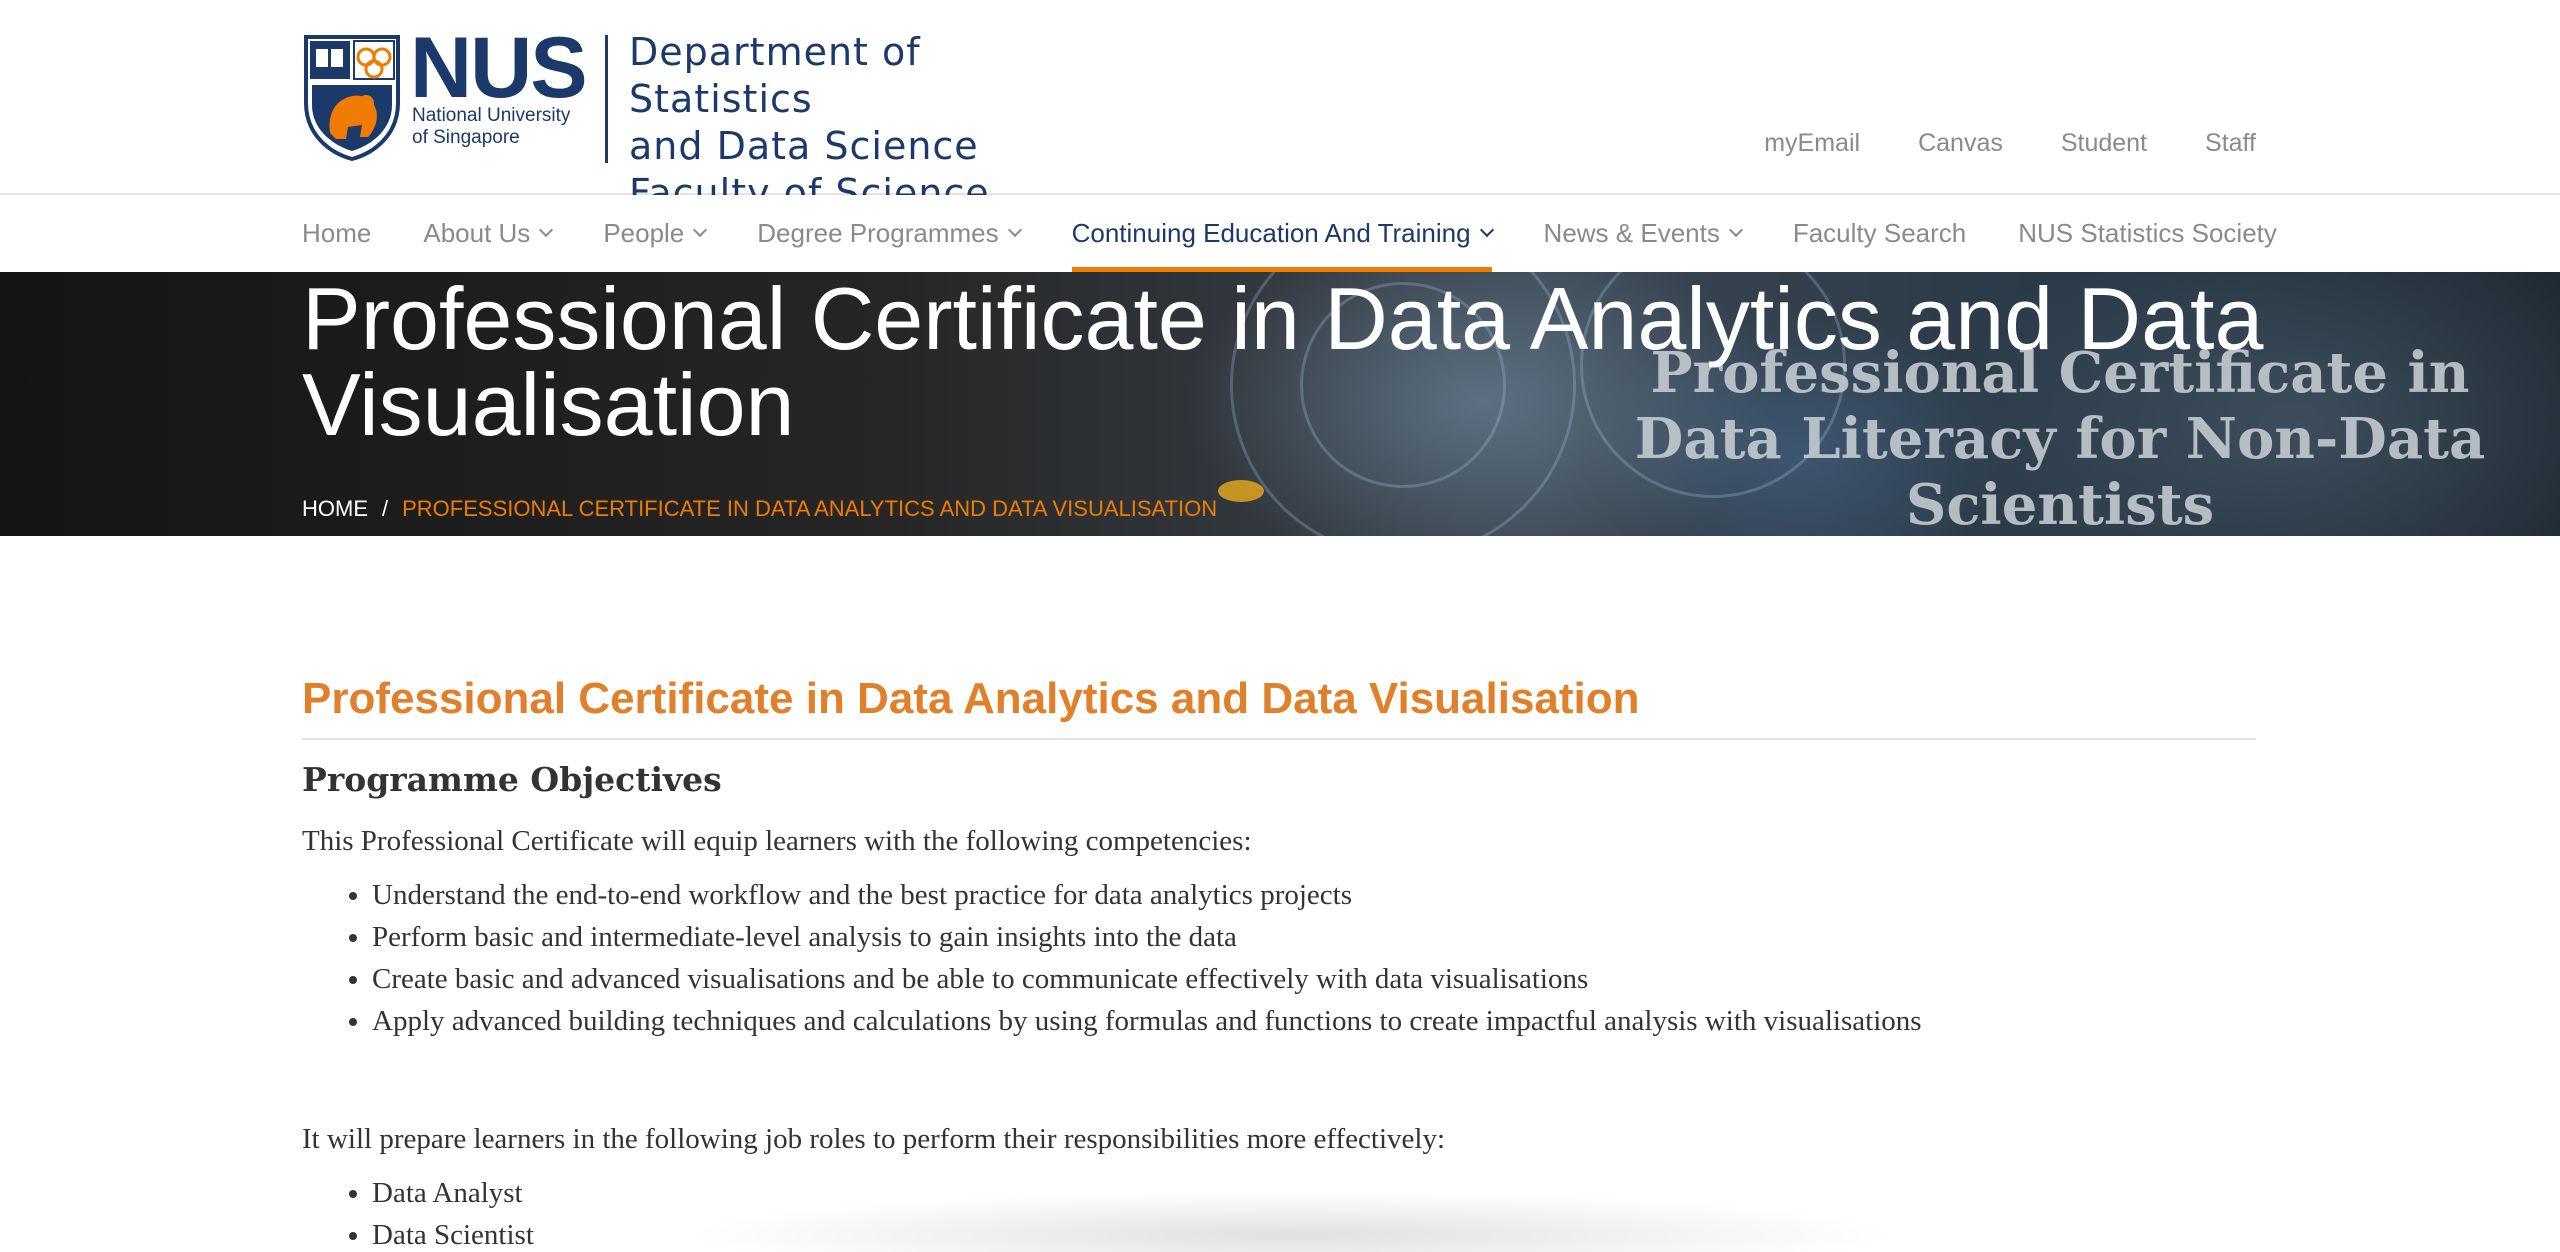  What do you see at coordinates (1812, 143) in the screenshot?
I see `link-myemail: myEmail` at bounding box center [1812, 143].